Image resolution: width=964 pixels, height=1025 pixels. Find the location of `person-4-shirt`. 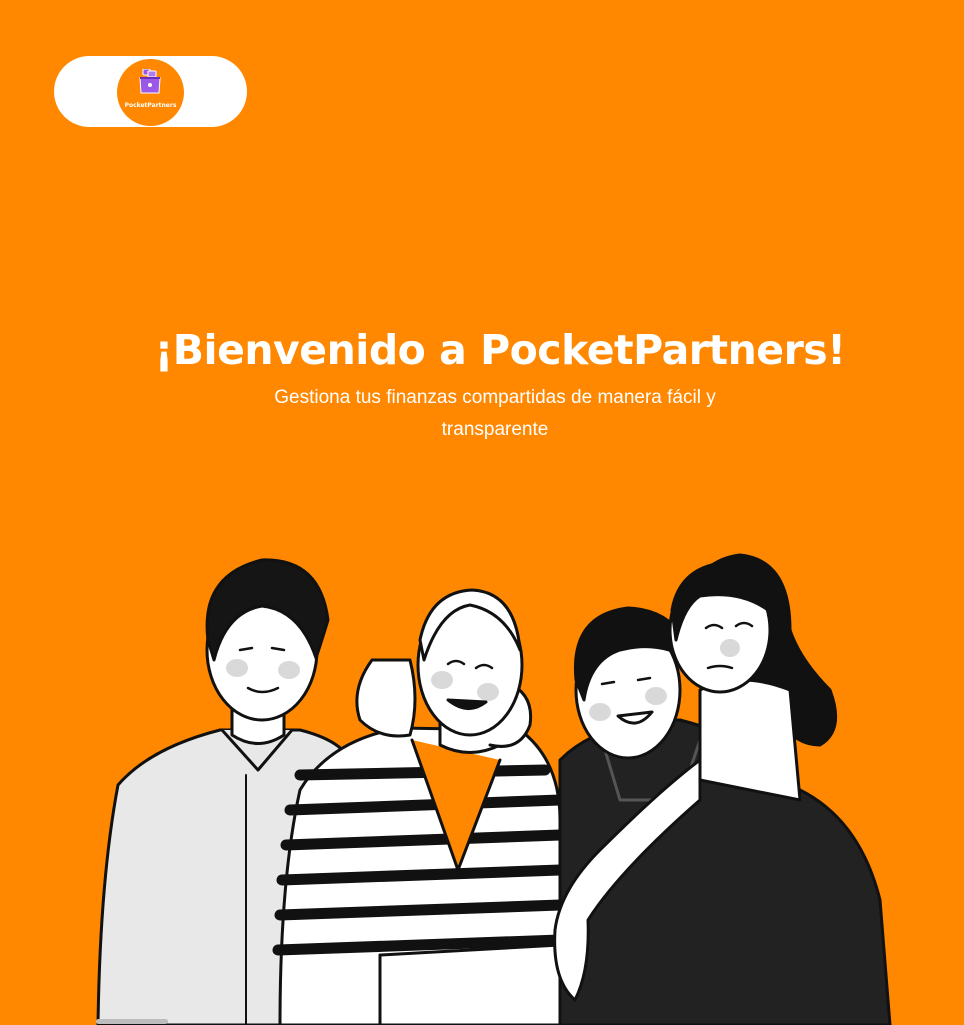

person-4-shirt is located at coordinates (750, 740).